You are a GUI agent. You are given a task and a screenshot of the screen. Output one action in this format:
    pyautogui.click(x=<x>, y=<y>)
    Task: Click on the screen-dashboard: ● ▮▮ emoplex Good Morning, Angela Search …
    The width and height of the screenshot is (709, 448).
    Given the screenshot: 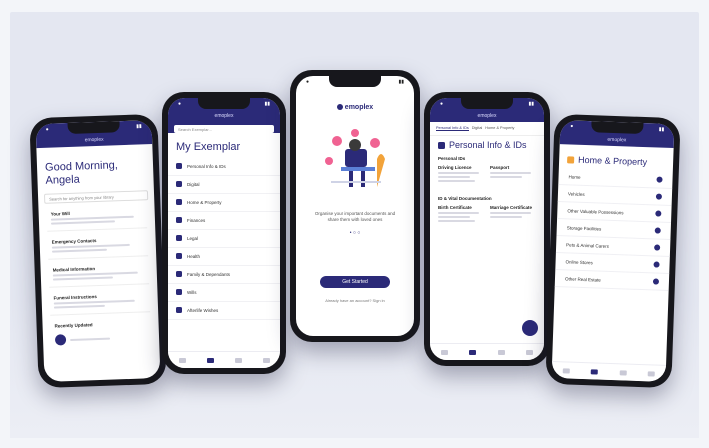 What is the action you would take?
    pyautogui.click(x=98, y=251)
    